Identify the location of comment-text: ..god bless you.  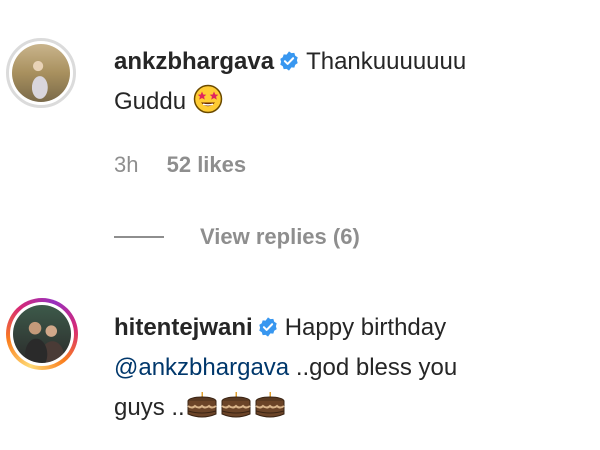
(376, 367).